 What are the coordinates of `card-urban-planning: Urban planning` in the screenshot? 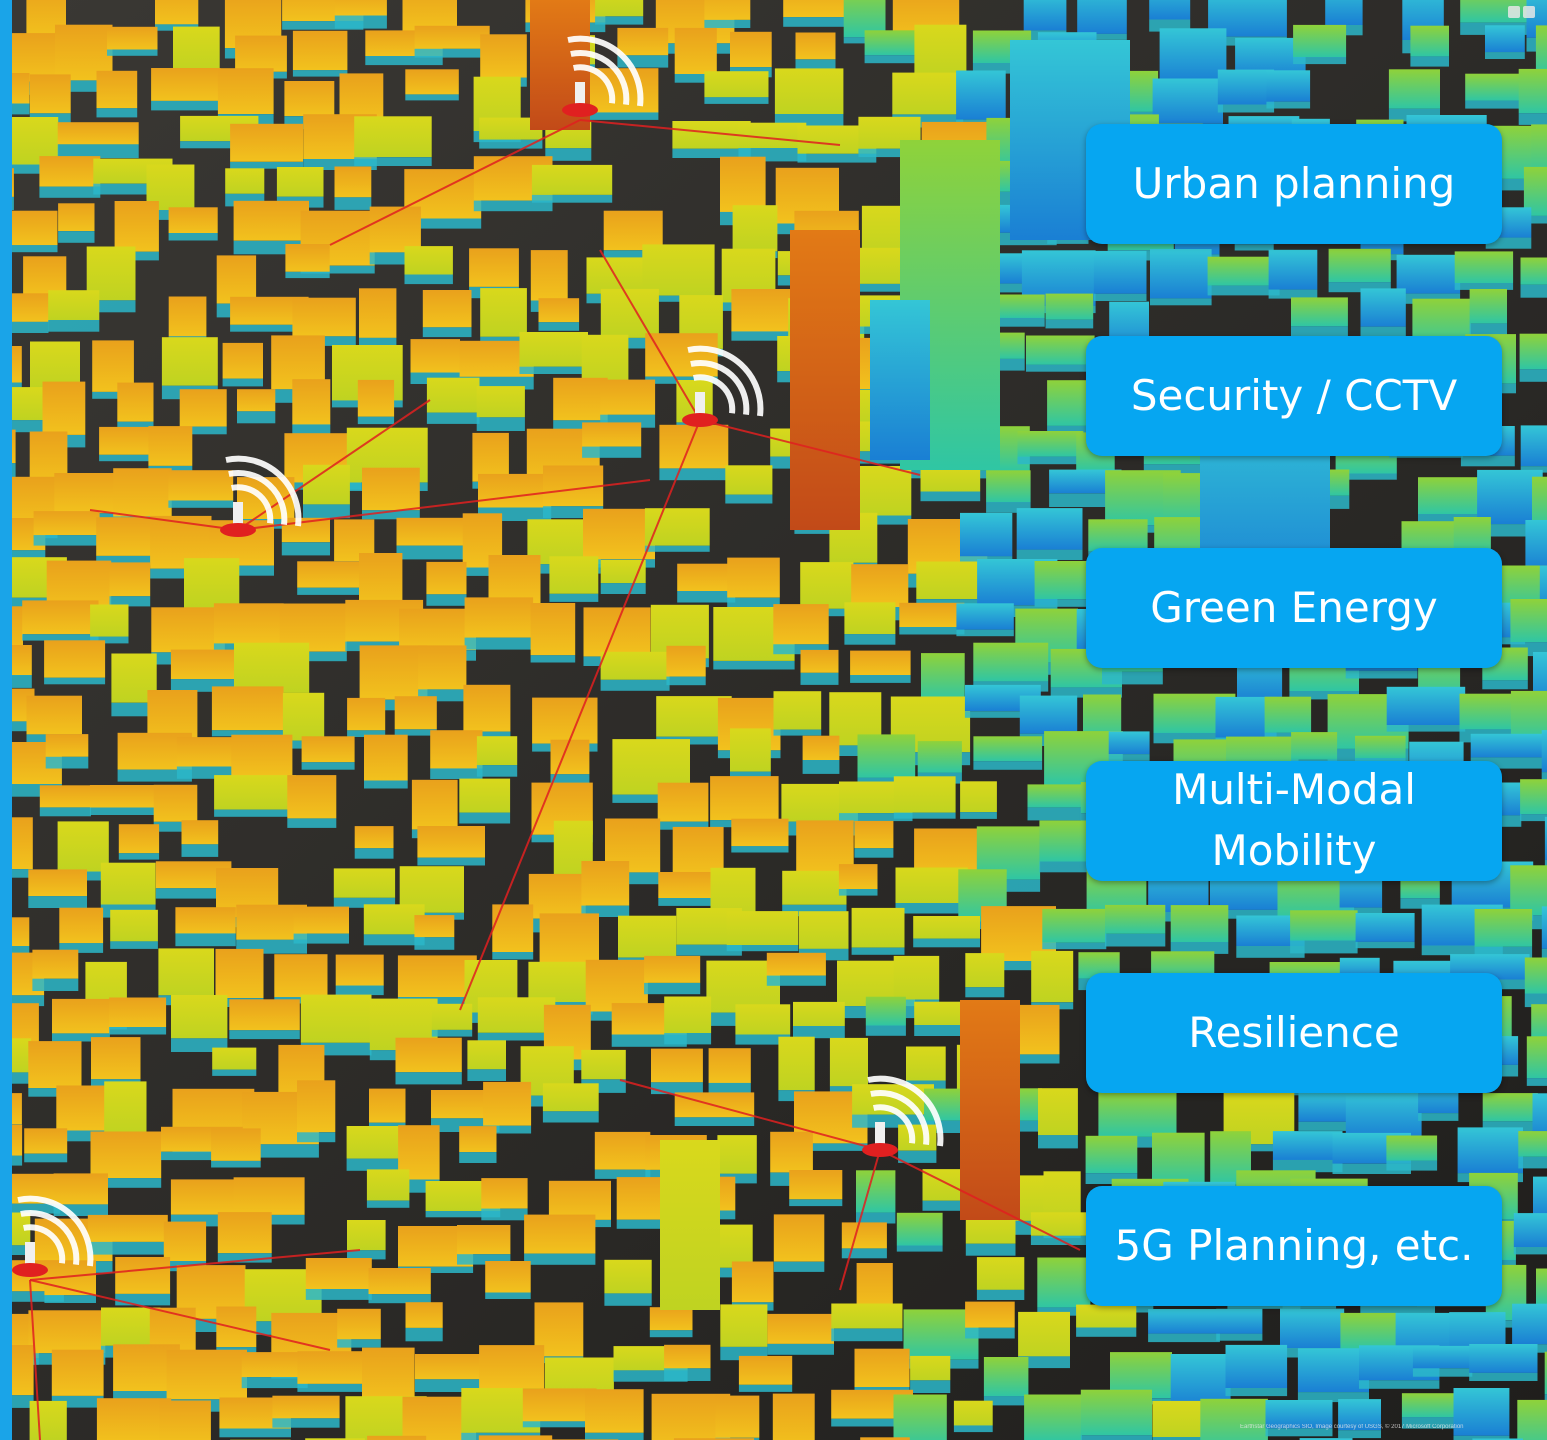 It's located at (1294, 184).